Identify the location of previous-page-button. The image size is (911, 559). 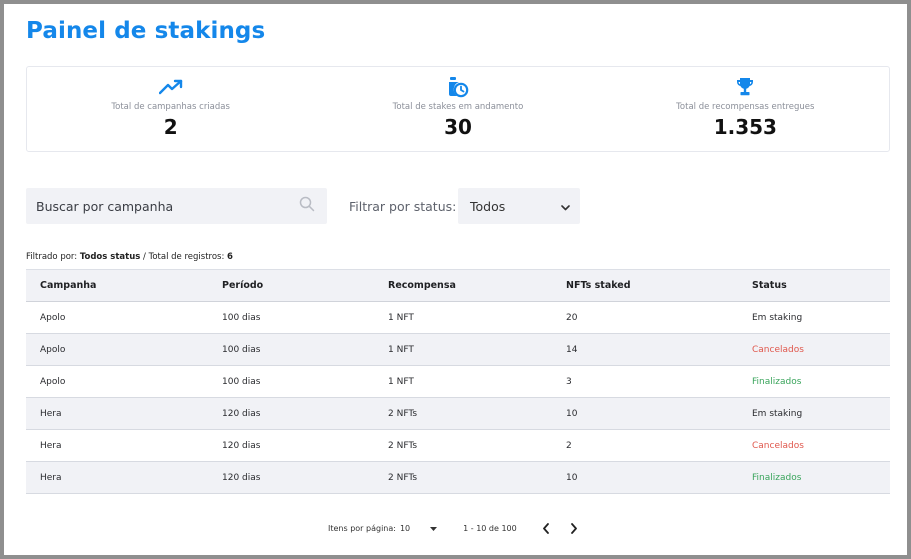
(546, 528).